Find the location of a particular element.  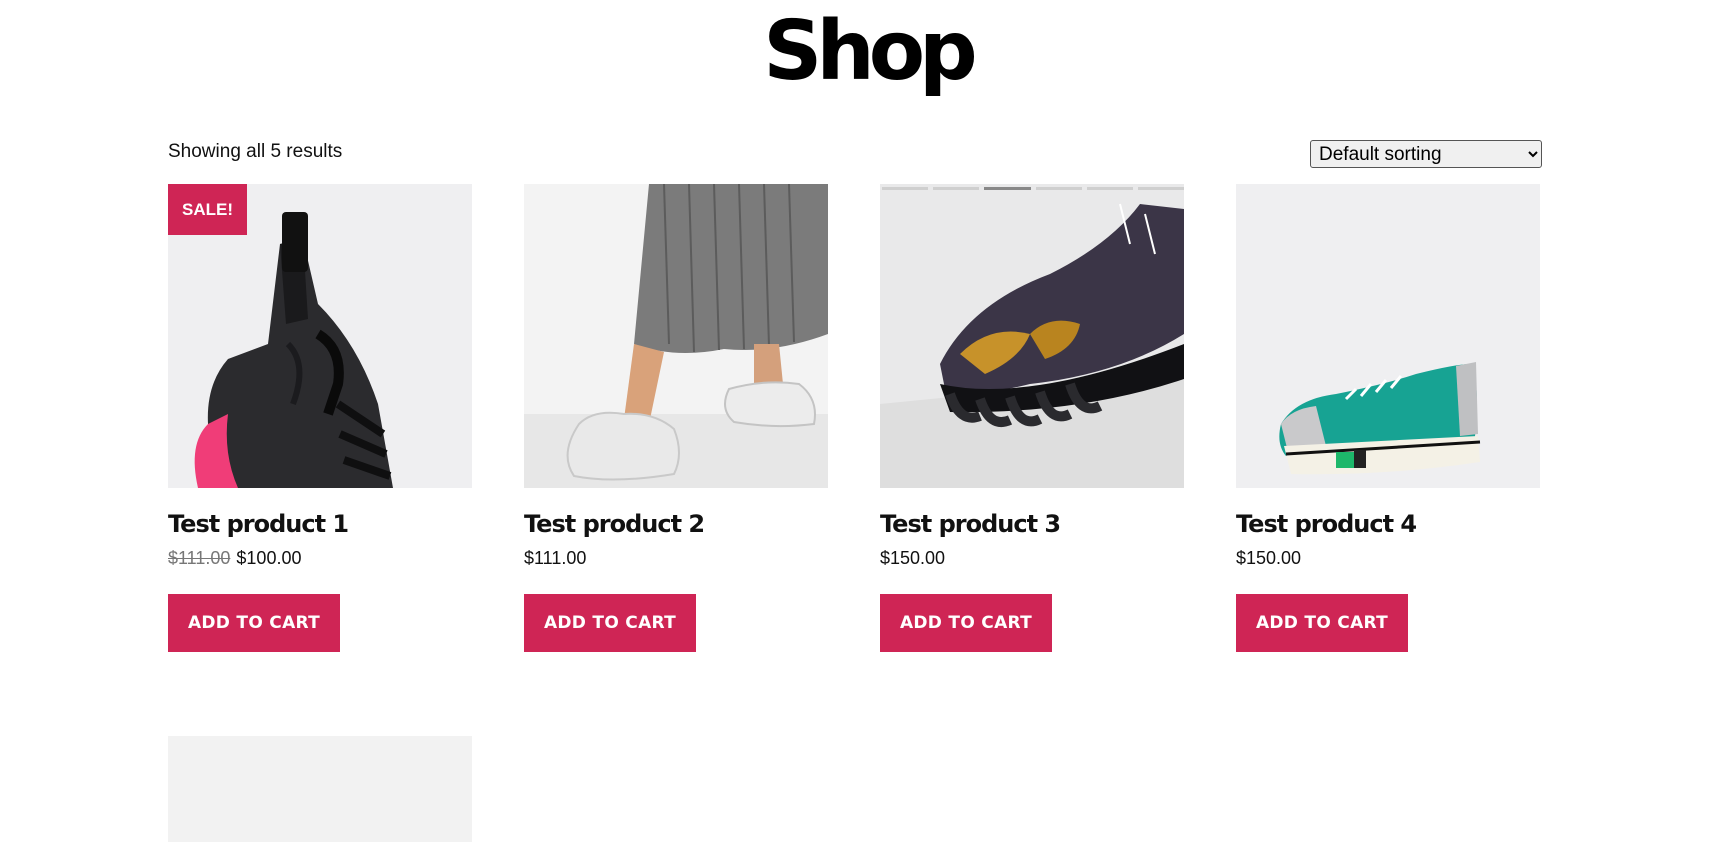

product-card: Test product 4 $150.00 ADD TO CART is located at coordinates (1388, 418).